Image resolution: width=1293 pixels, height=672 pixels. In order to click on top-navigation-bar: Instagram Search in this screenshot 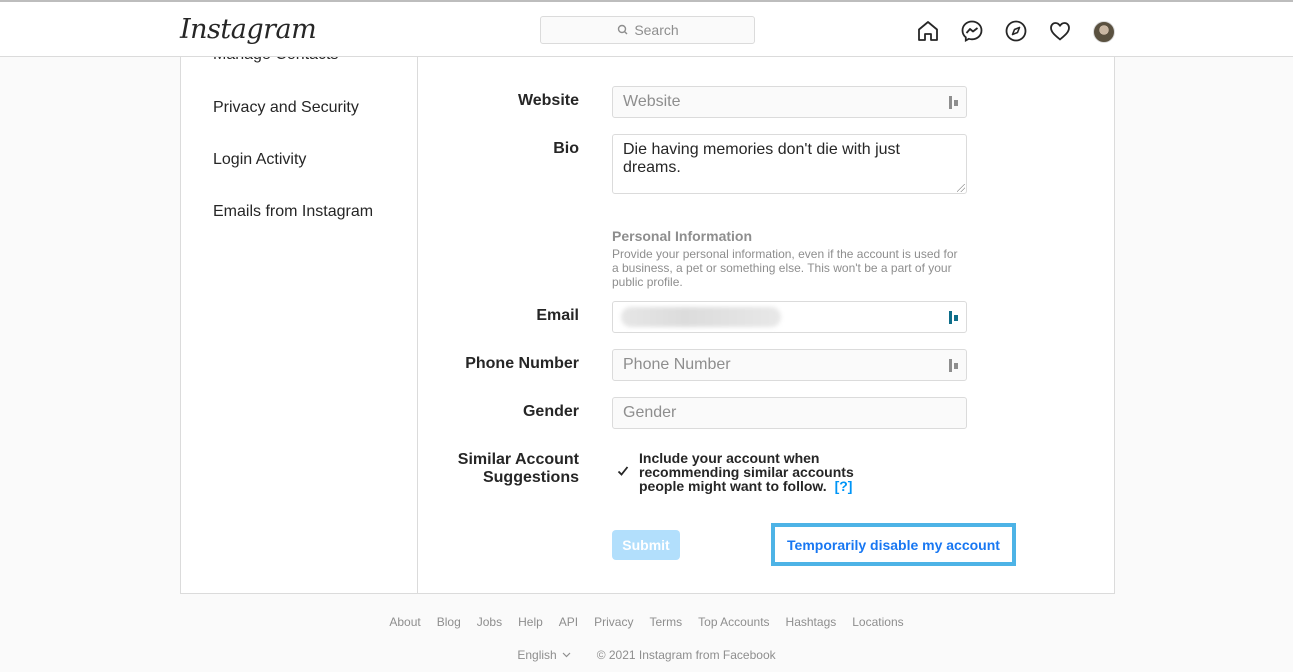, I will do `click(646, 28)`.